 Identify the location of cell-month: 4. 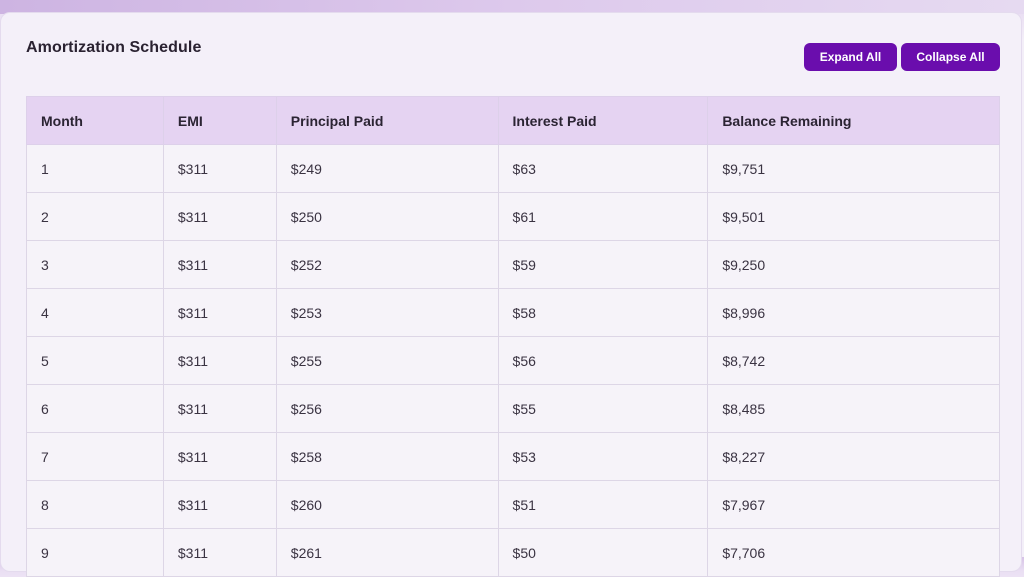
(95, 312).